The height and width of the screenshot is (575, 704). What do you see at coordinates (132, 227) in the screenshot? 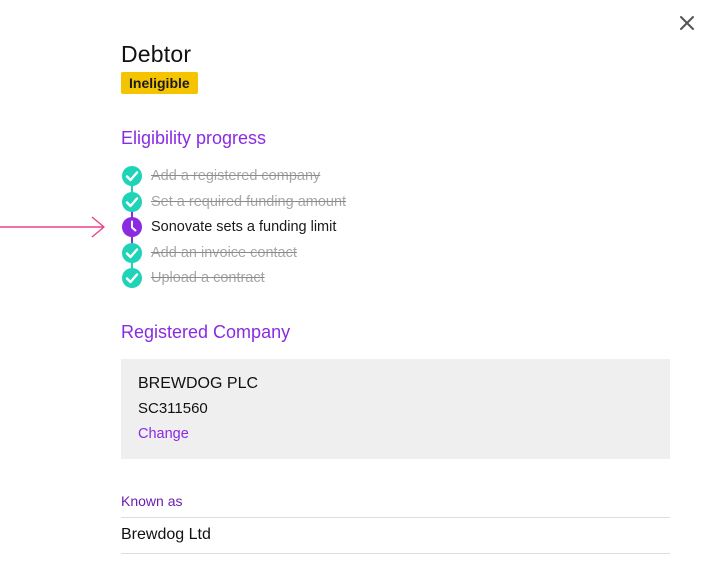
I see `clock-icon` at bounding box center [132, 227].